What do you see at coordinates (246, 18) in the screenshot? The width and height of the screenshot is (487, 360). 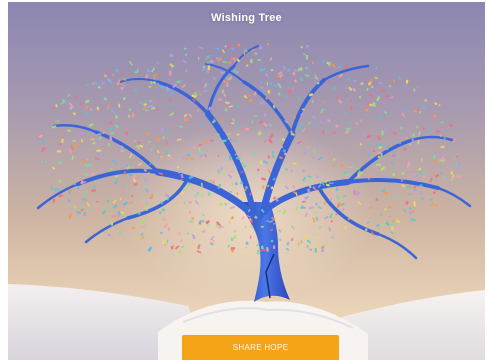 I see `app-title: Wishing Tree` at bounding box center [246, 18].